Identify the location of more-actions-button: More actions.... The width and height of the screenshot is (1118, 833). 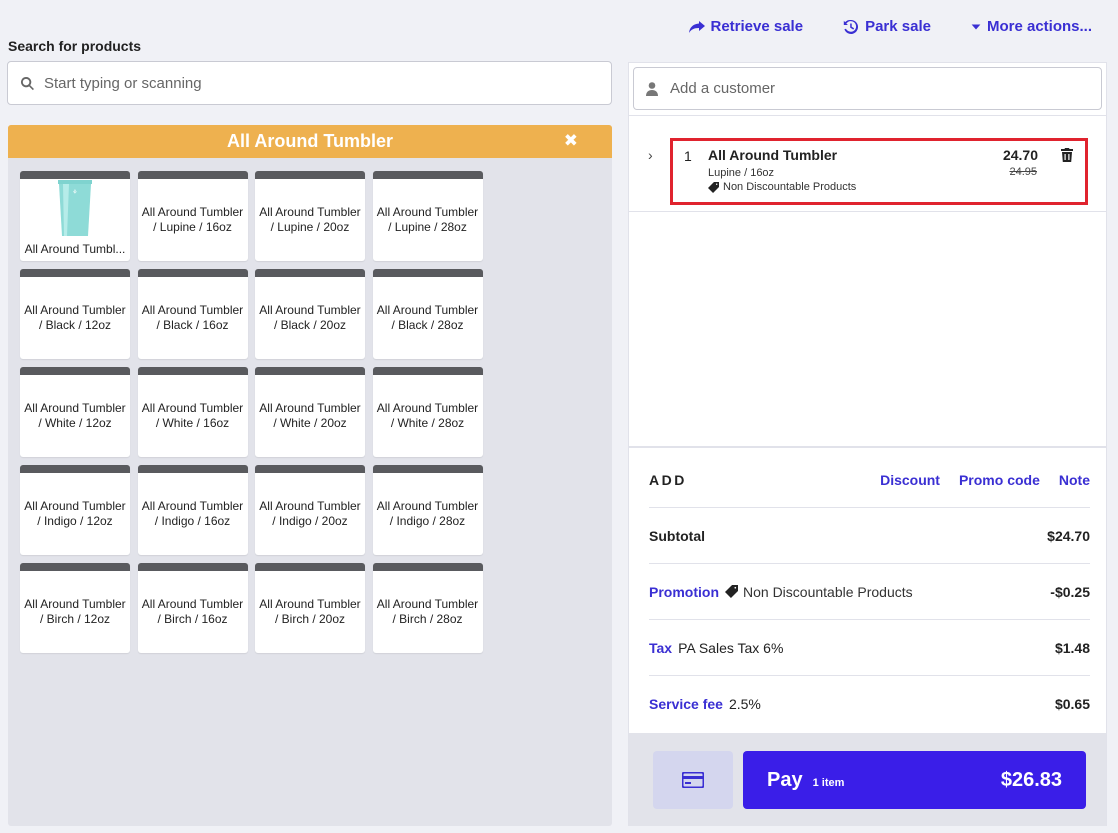
(1031, 26).